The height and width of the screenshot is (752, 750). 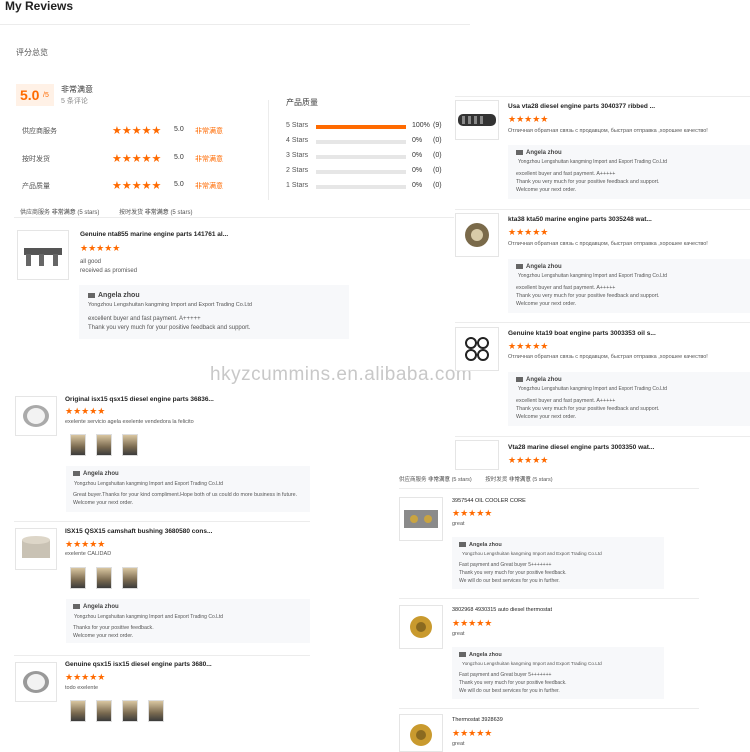 I want to click on dist-row: 4 Stars 0% (0), so click(x=371, y=142).